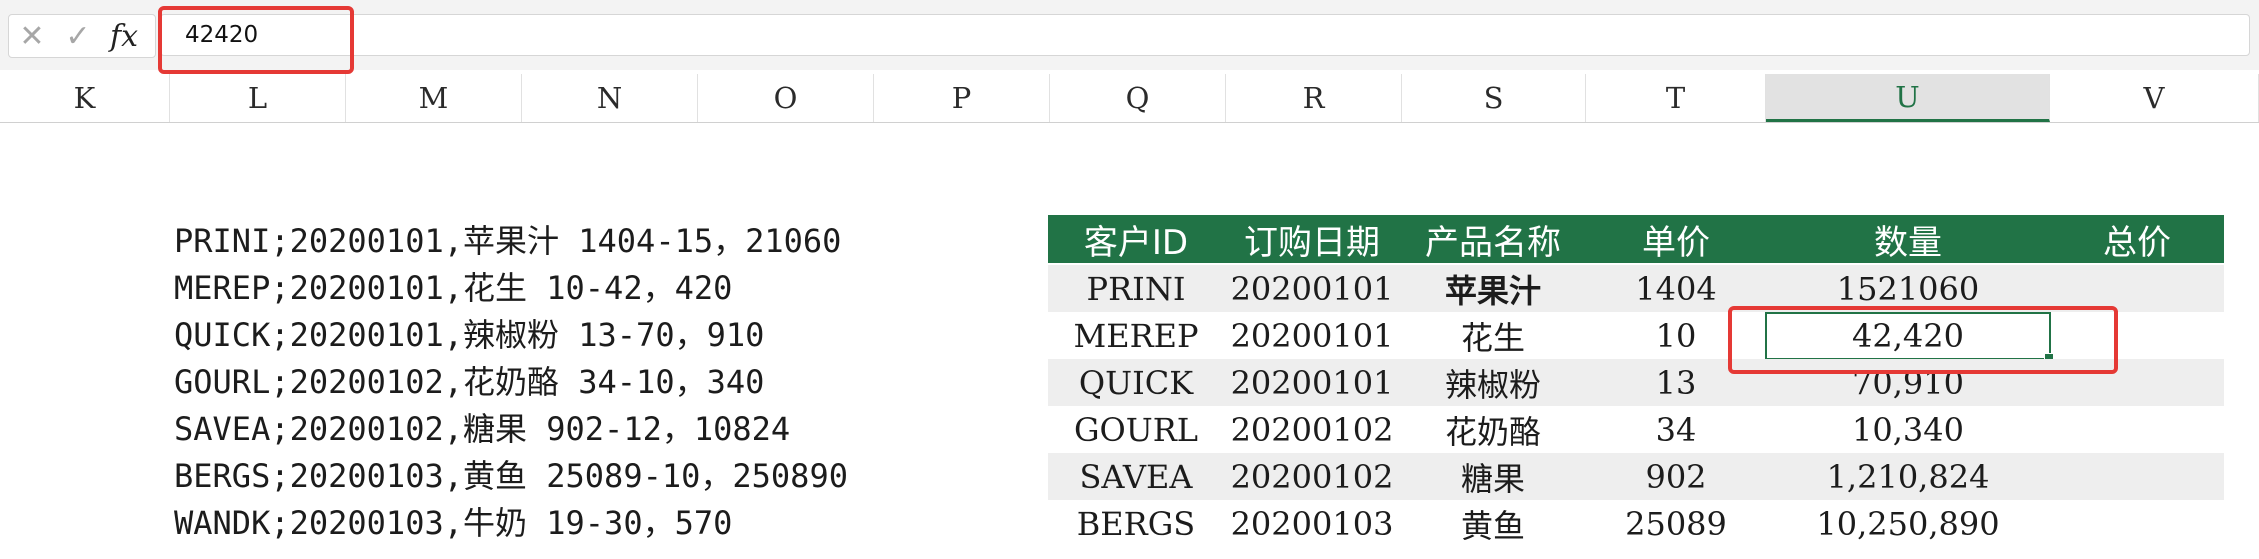 The image size is (2259, 559). Describe the element at coordinates (482, 429) in the screenshot. I see `raw-text-line: SAVEA;20200102,糖果 902-12，10824` at that location.